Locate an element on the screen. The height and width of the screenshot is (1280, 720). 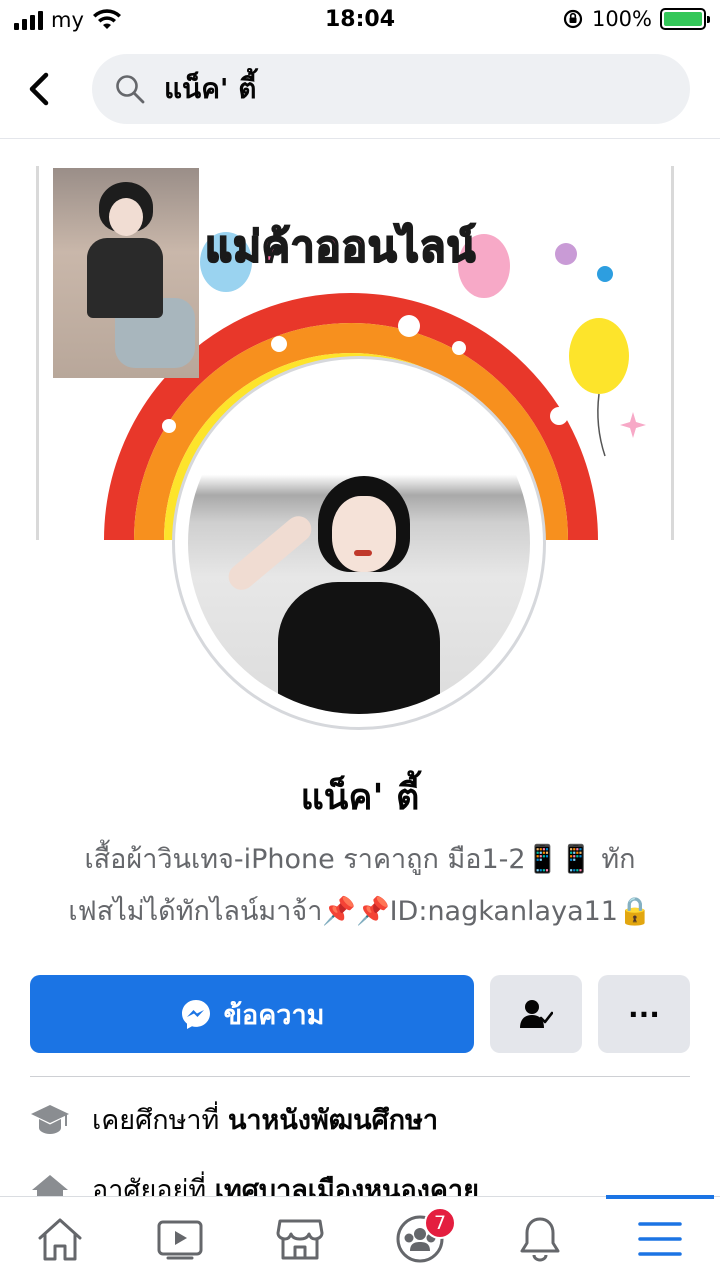
marketplace-icon is located at coordinates (300, 1239).